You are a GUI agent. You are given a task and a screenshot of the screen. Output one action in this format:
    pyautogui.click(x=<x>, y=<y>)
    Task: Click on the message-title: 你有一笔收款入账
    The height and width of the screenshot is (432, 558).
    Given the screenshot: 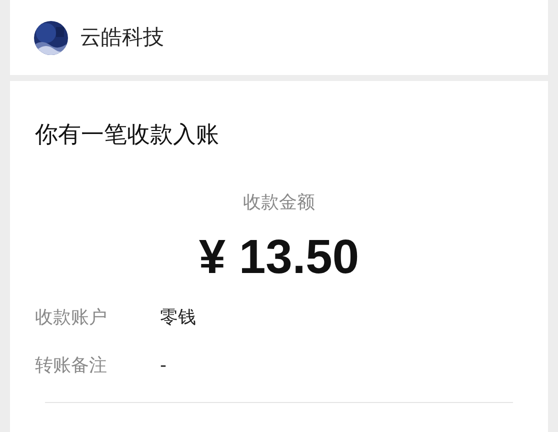 What is the action you would take?
    pyautogui.click(x=127, y=135)
    